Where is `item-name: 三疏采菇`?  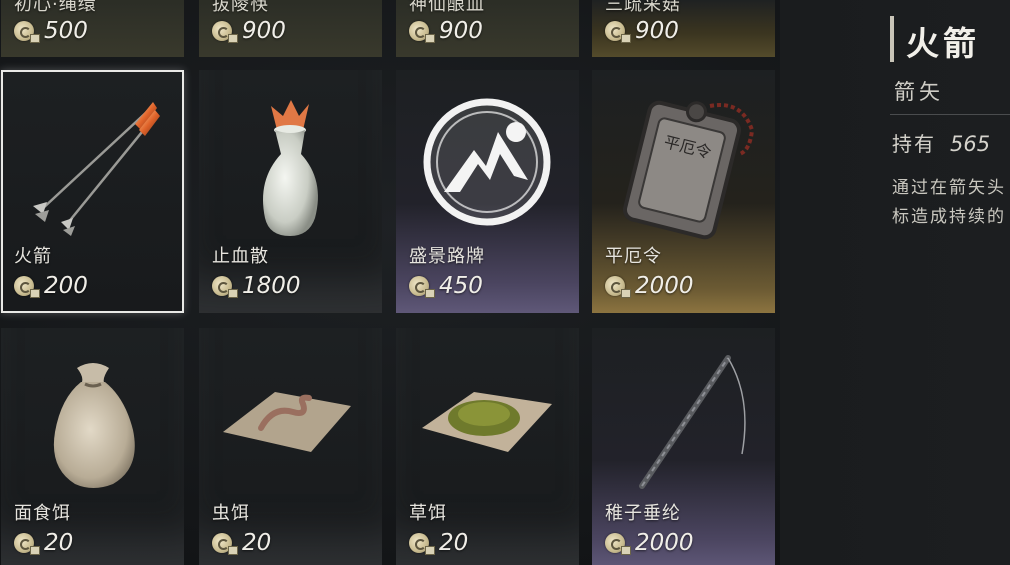
item-name: 三疏采菇 is located at coordinates (643, 7).